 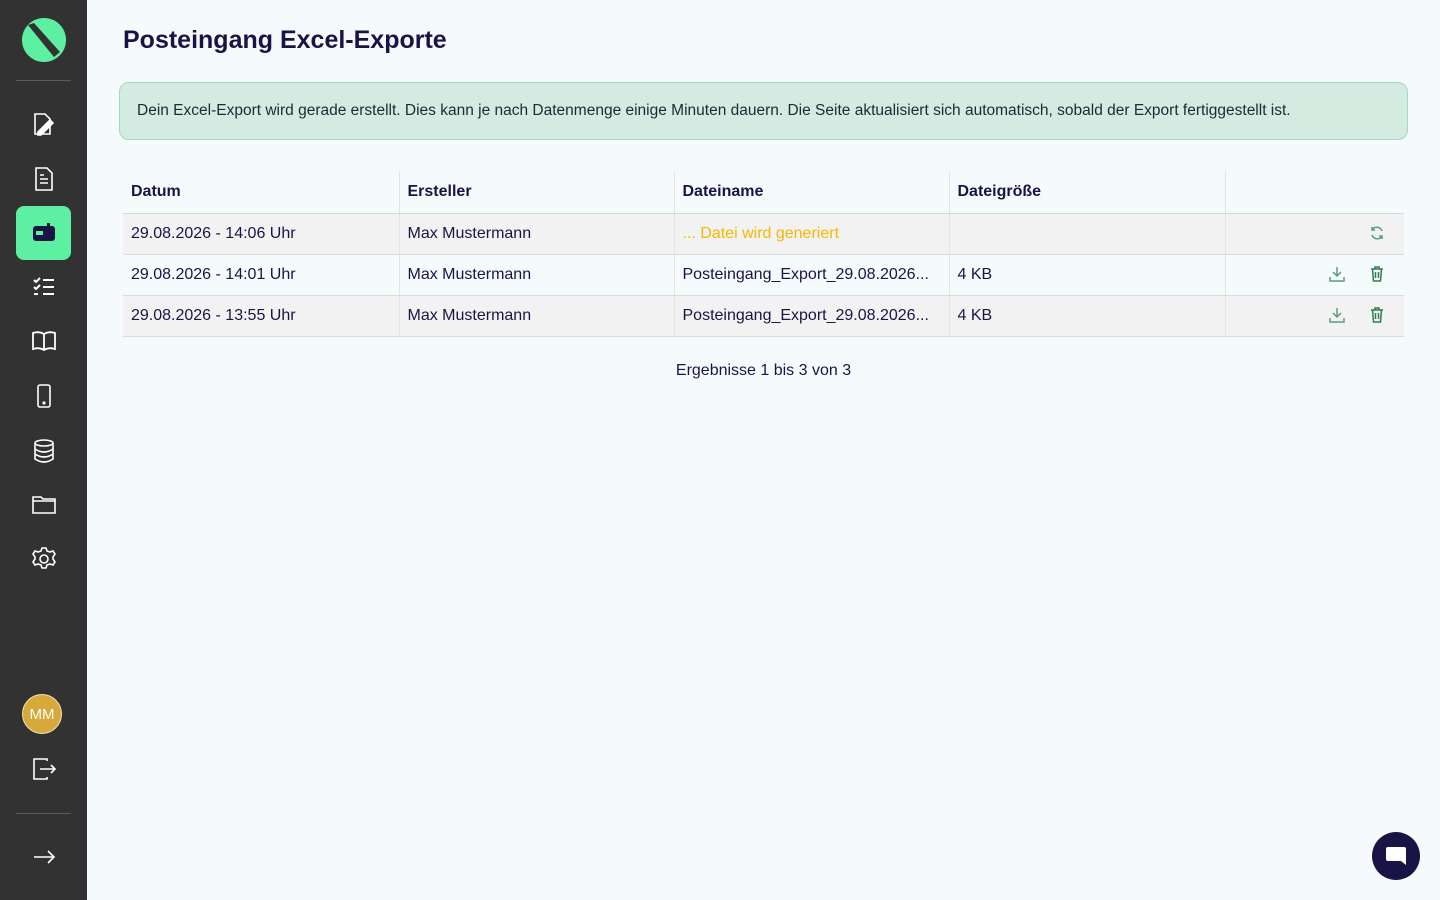 I want to click on database-icon, so click(x=43, y=451).